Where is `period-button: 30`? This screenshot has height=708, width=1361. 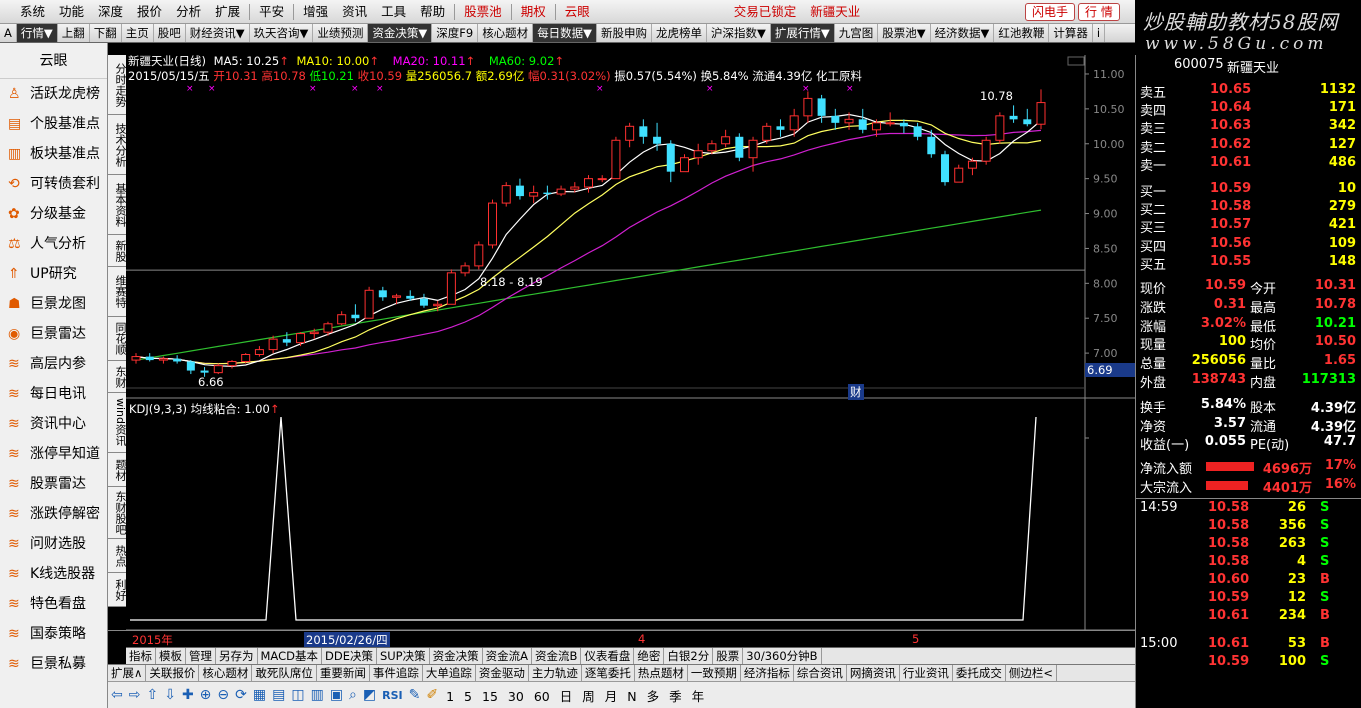 period-button: 30 is located at coordinates (516, 696).